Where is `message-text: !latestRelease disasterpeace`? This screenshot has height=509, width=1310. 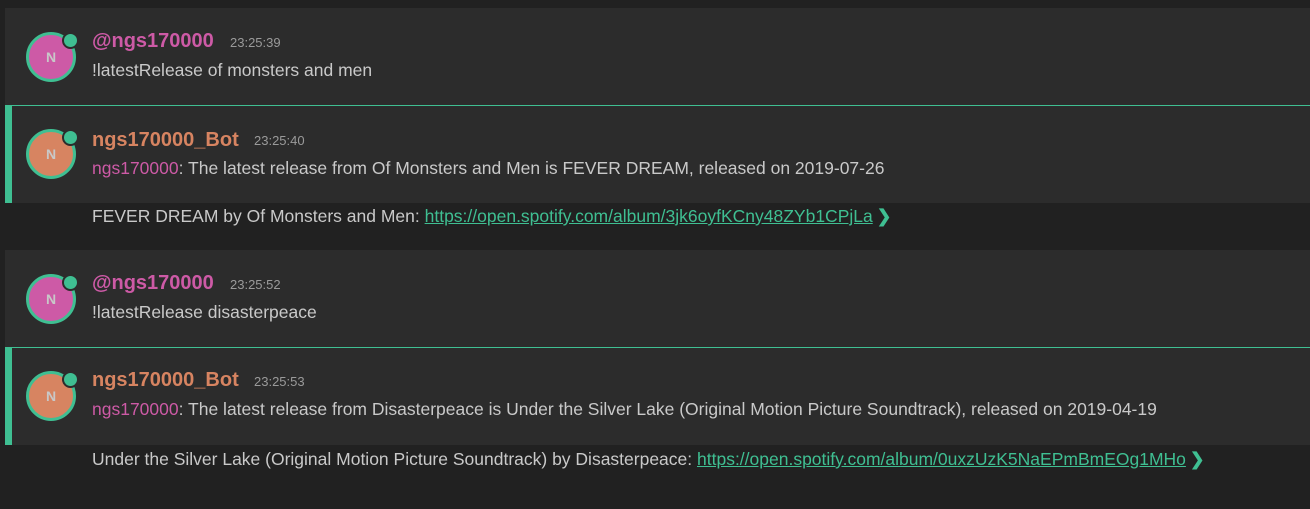 message-text: !latestRelease disasterpeace is located at coordinates (204, 312).